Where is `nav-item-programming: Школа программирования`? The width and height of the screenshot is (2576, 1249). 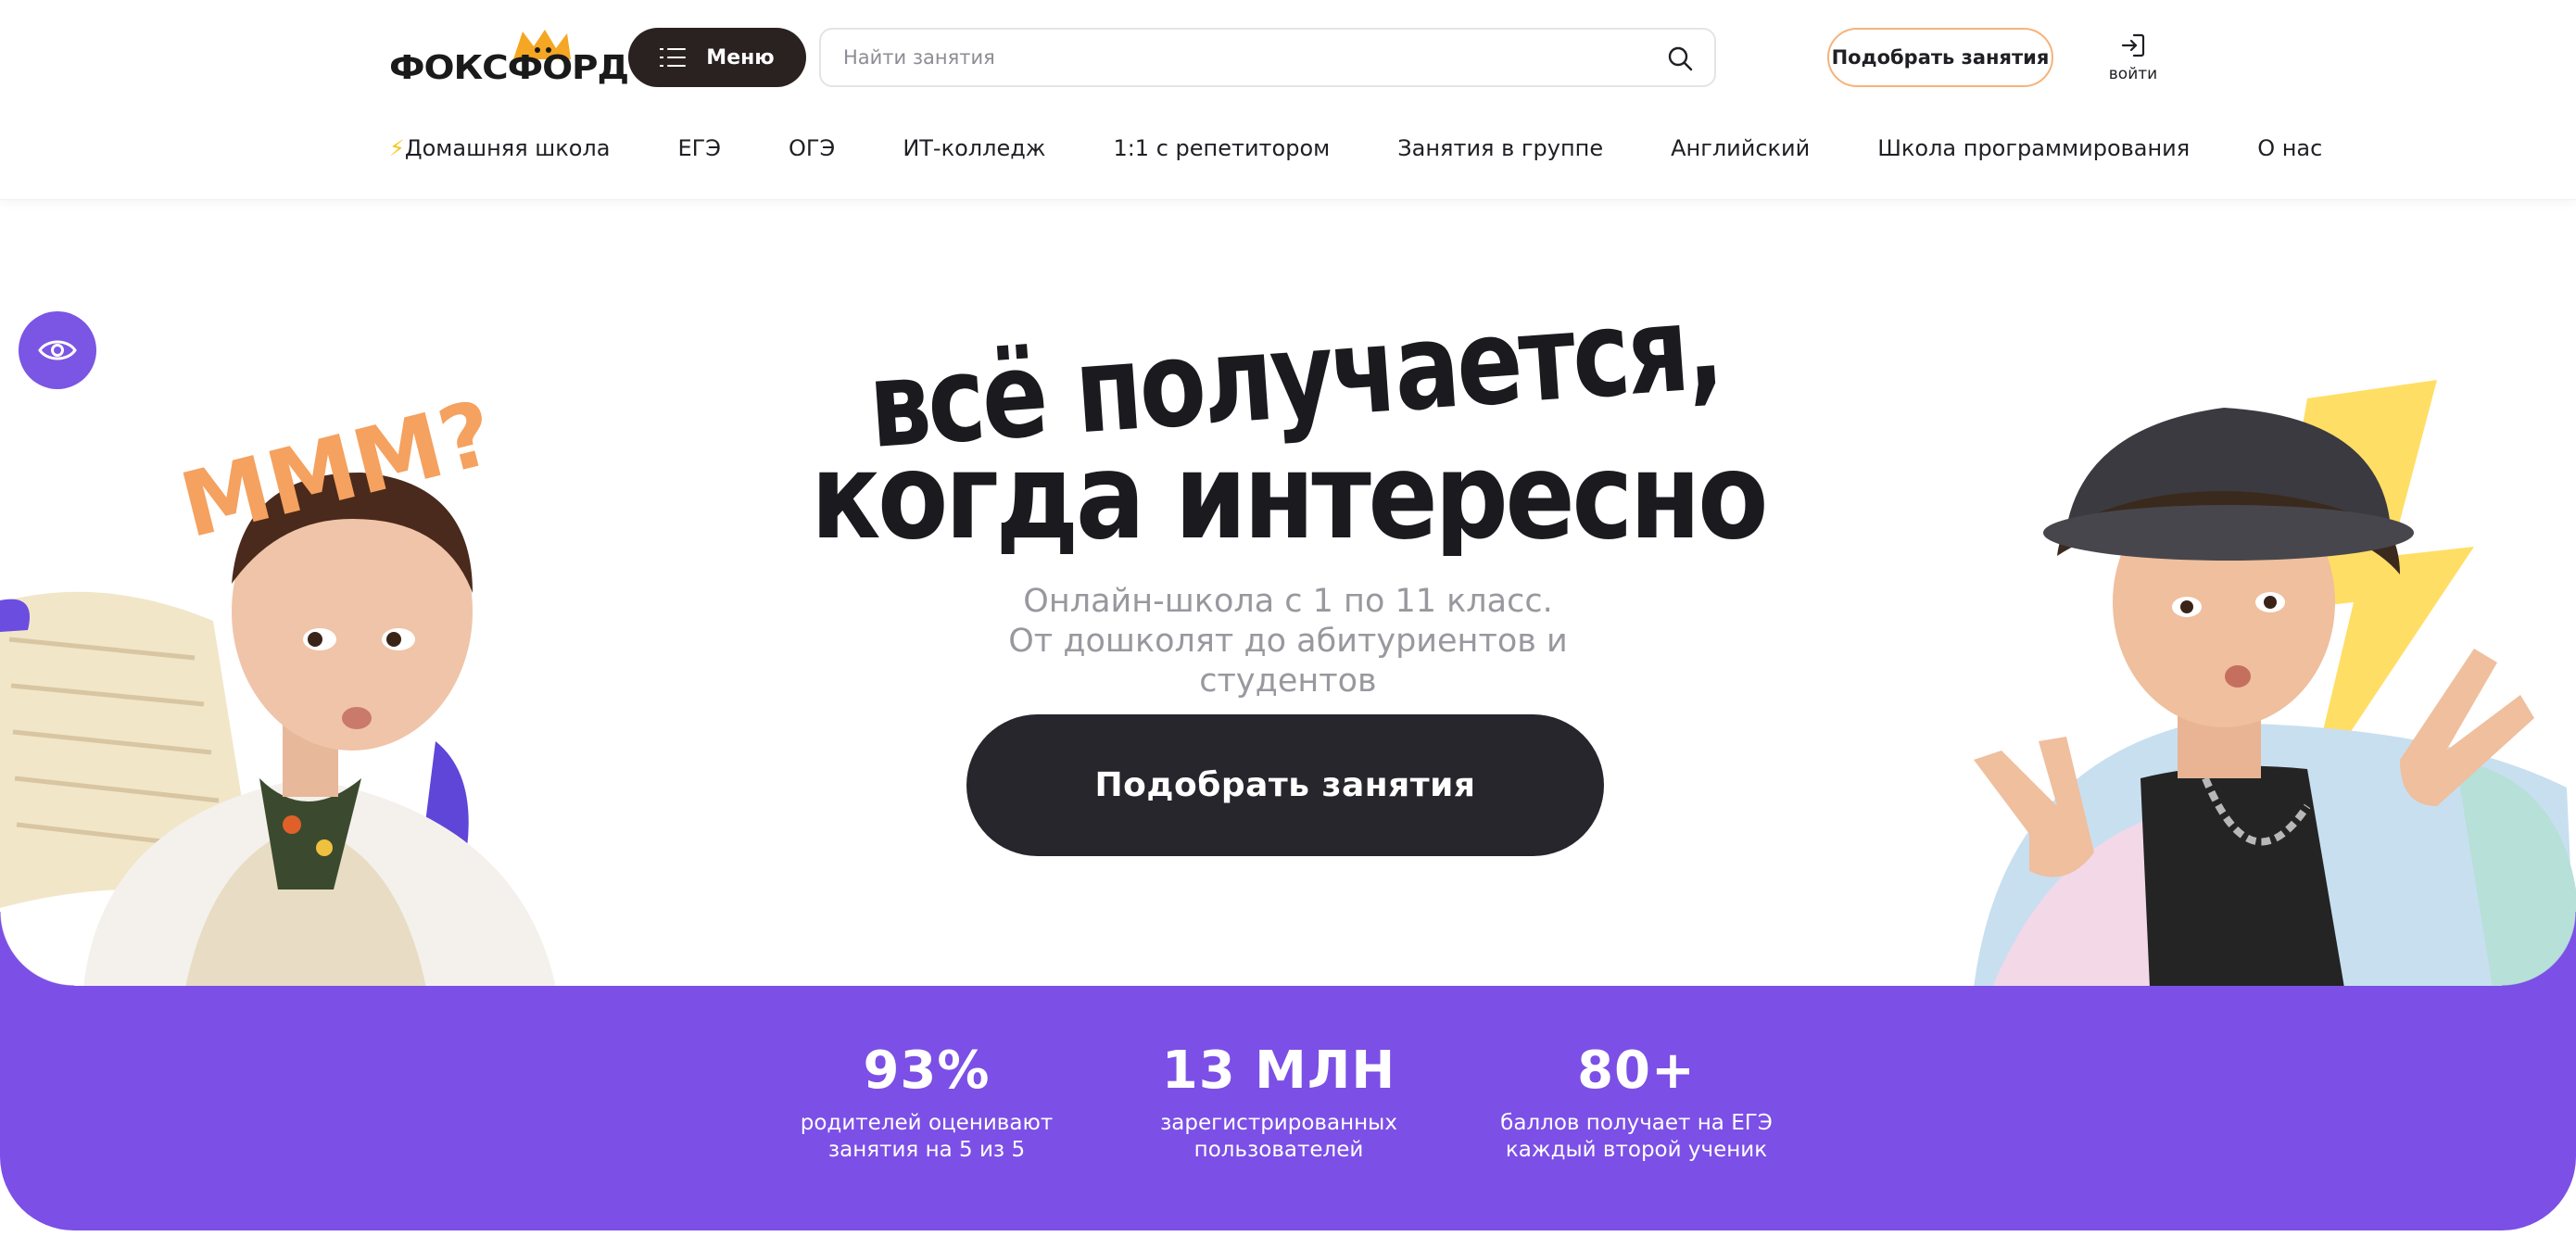 nav-item-programming: Школа программирования is located at coordinates (2033, 148).